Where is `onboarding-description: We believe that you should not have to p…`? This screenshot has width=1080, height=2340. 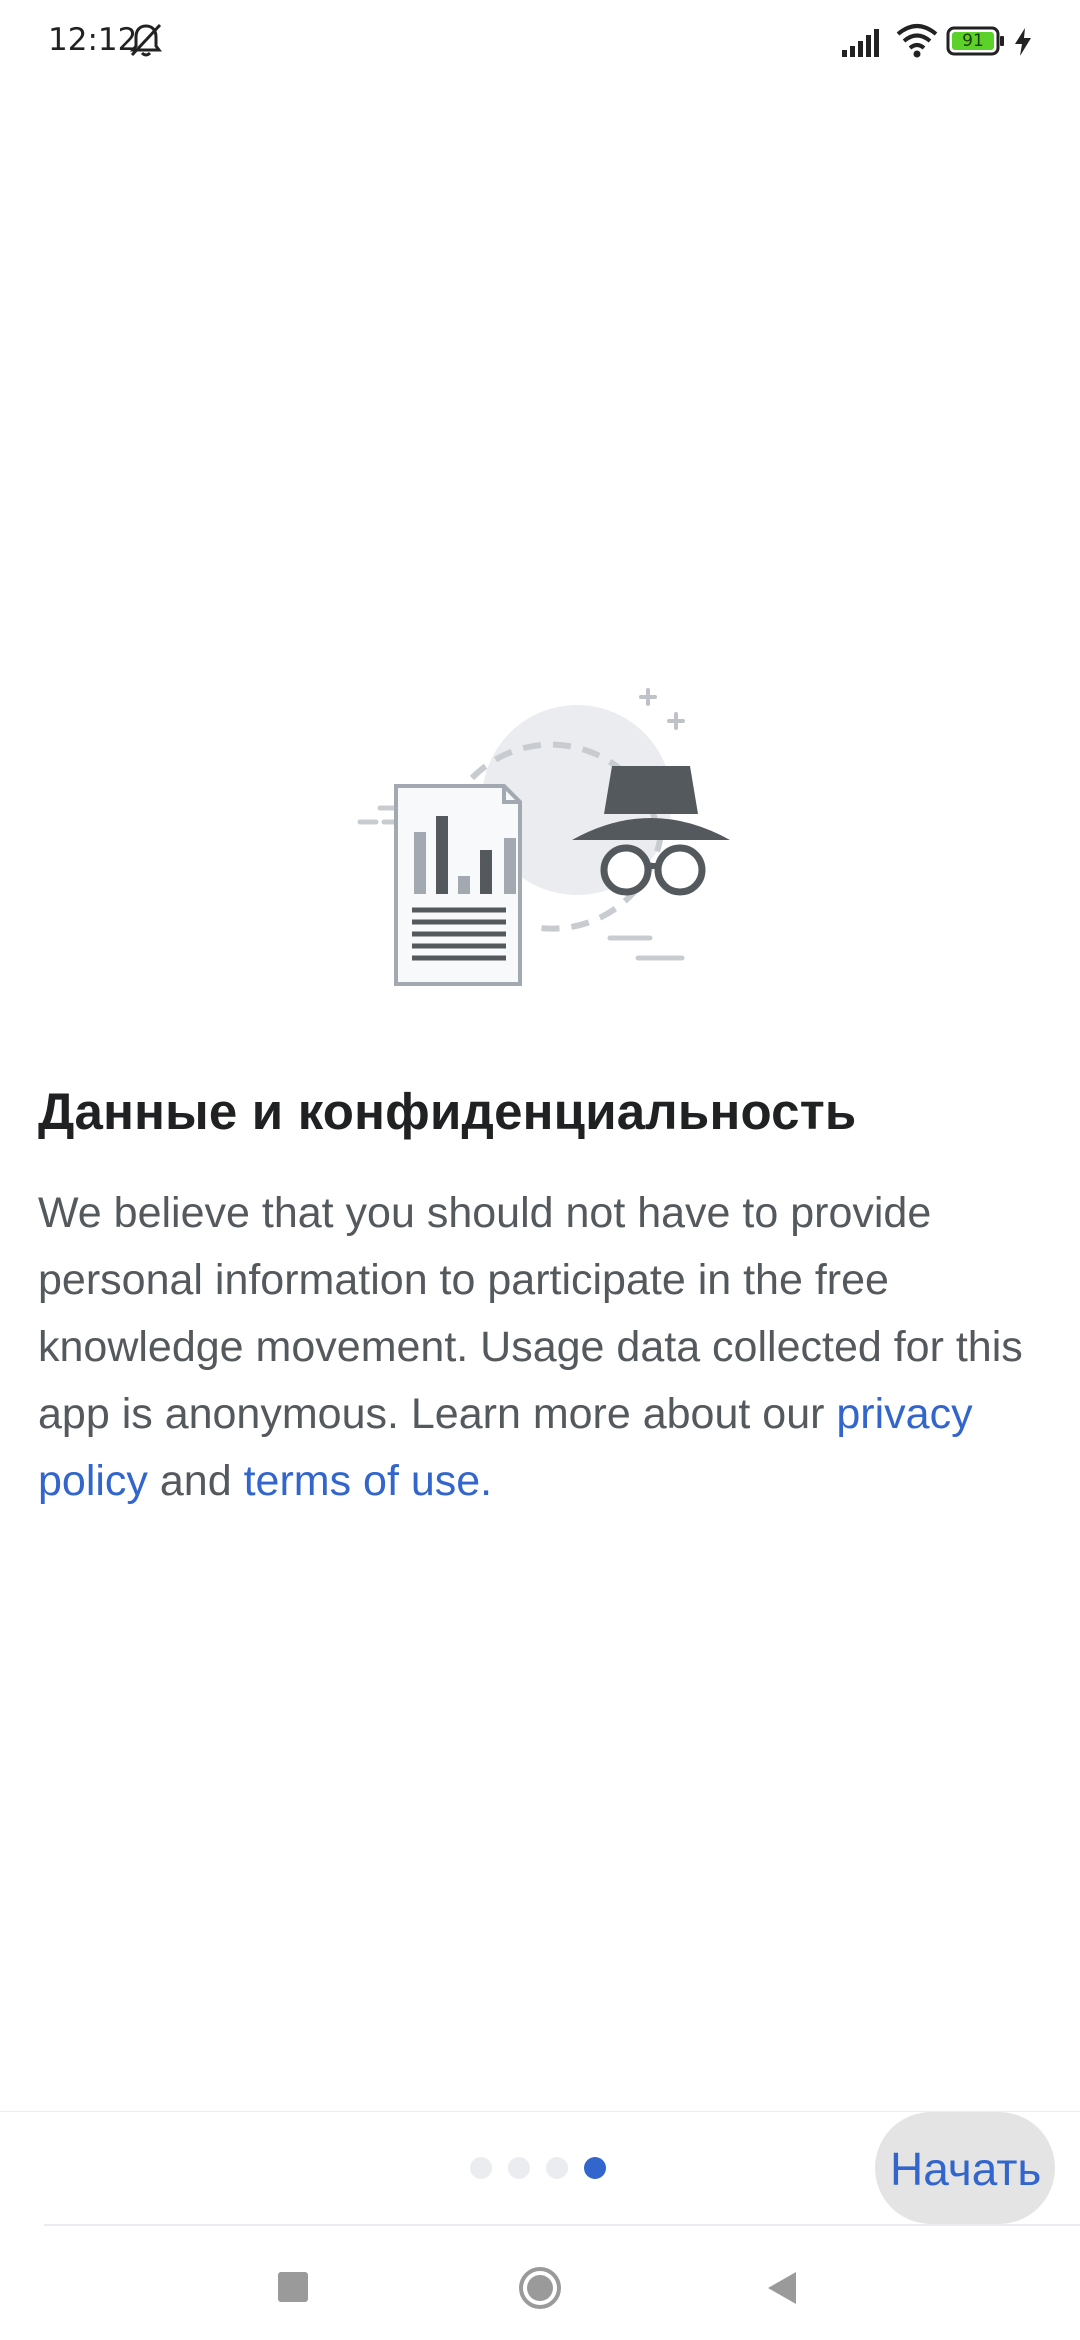
onboarding-description: We believe that you should not have to p… is located at coordinates (543, 1347).